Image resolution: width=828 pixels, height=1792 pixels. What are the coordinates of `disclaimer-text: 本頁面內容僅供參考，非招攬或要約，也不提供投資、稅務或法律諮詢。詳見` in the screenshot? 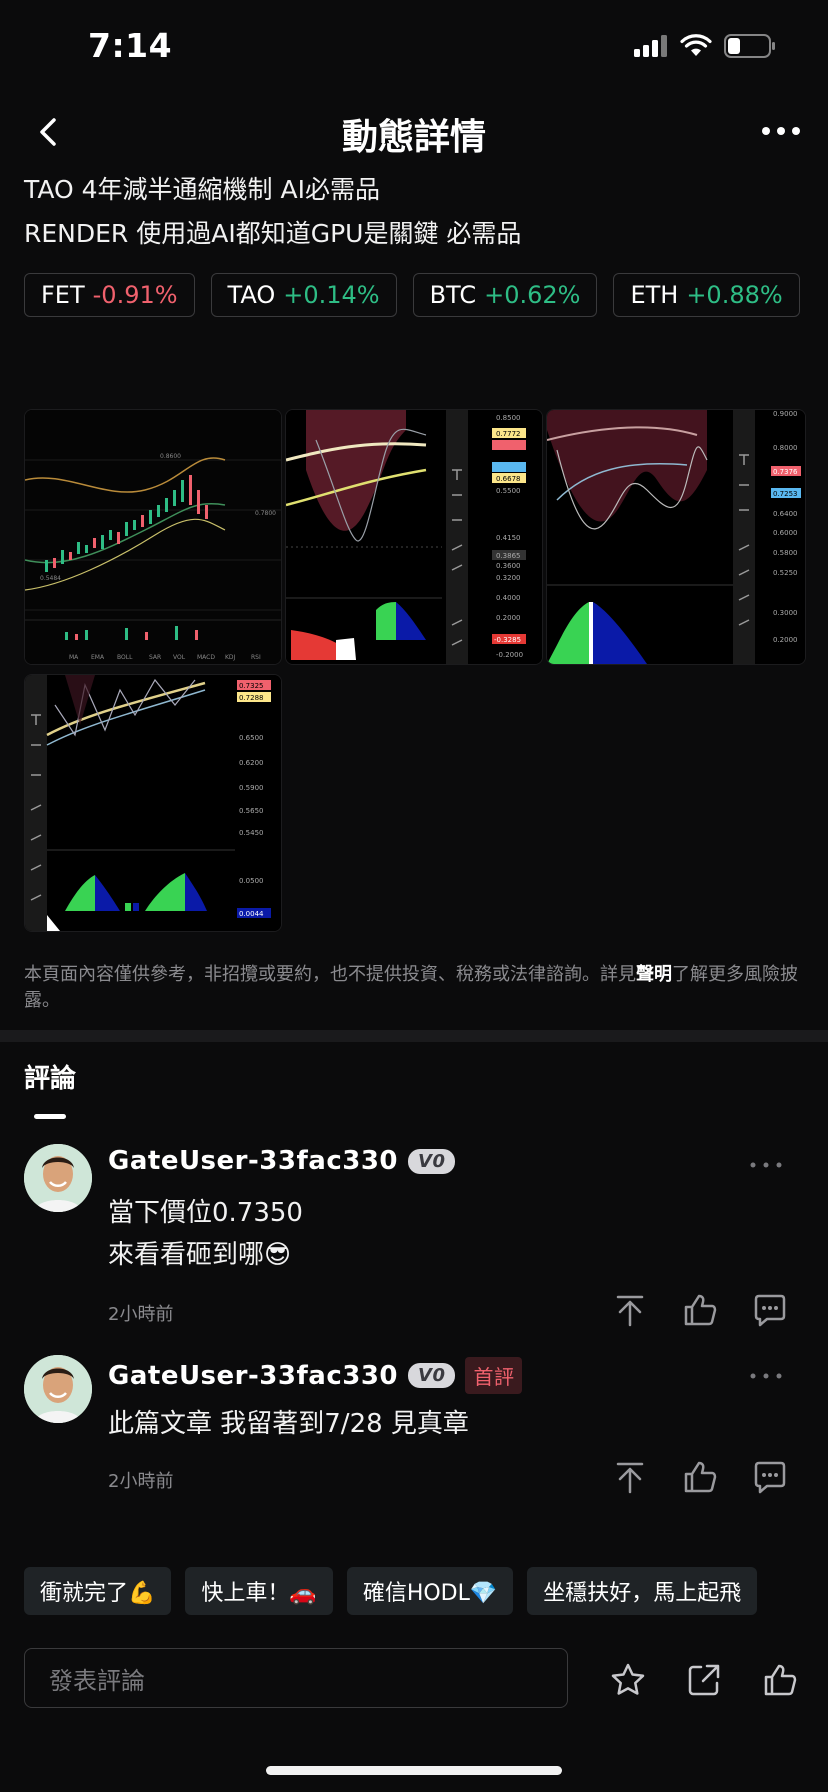 It's located at (330, 974).